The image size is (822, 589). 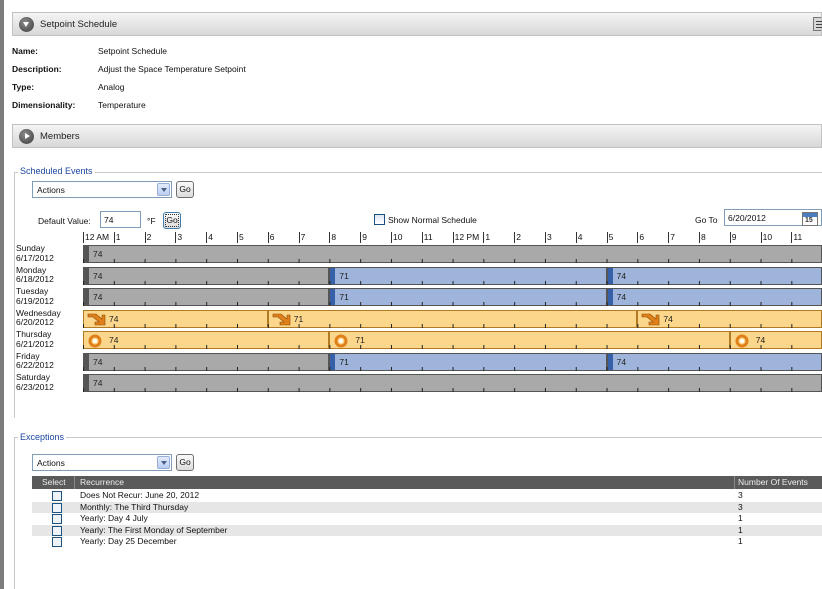 I want to click on table-row: Yearly: The First Monday of September 1, so click(x=427, y=530).